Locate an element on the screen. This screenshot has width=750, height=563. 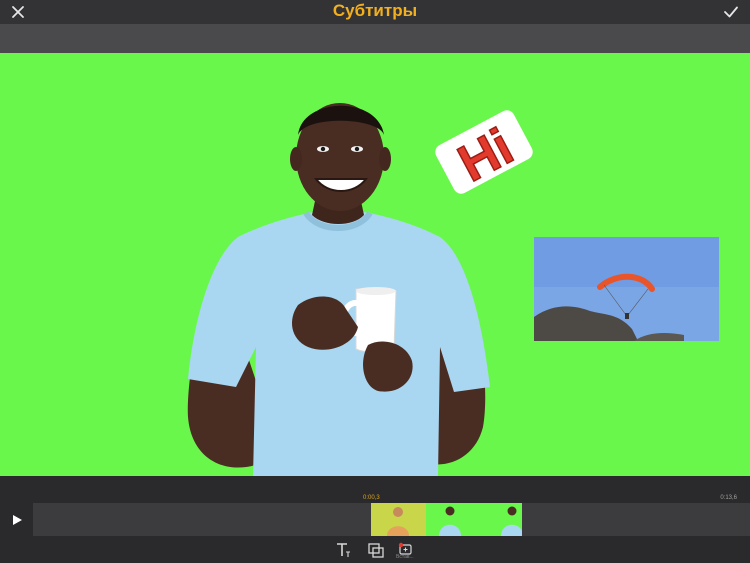
text-icon is located at coordinates (343, 550).